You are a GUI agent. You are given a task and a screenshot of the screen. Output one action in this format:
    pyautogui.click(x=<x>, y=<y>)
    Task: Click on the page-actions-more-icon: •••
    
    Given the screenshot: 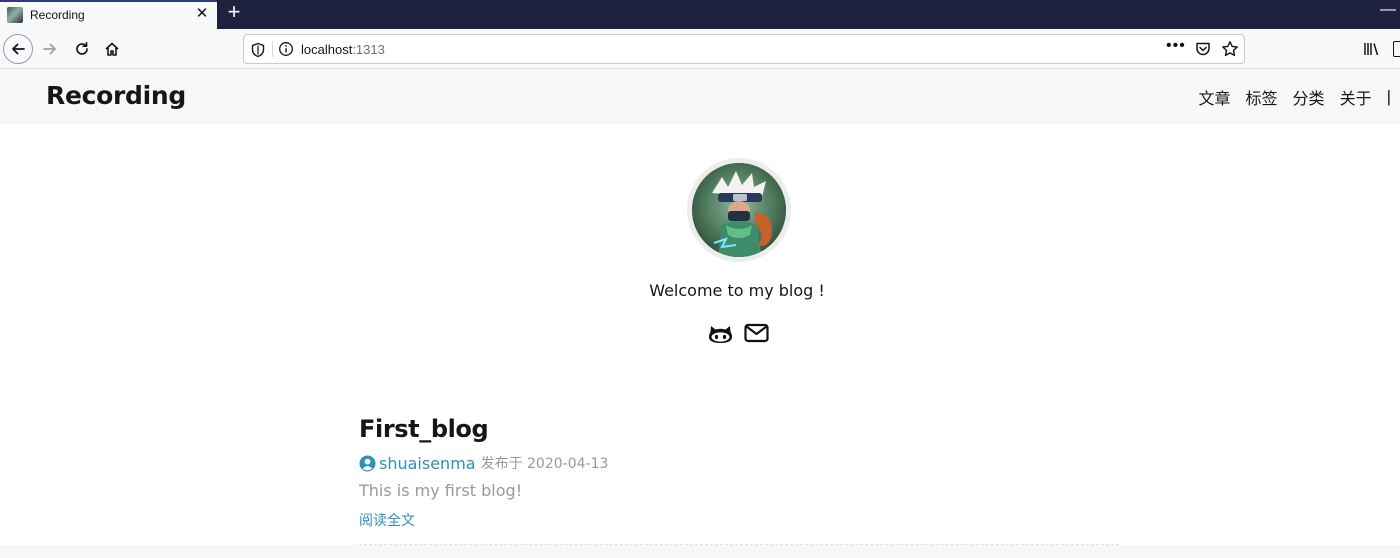 What is the action you would take?
    pyautogui.click(x=1176, y=46)
    